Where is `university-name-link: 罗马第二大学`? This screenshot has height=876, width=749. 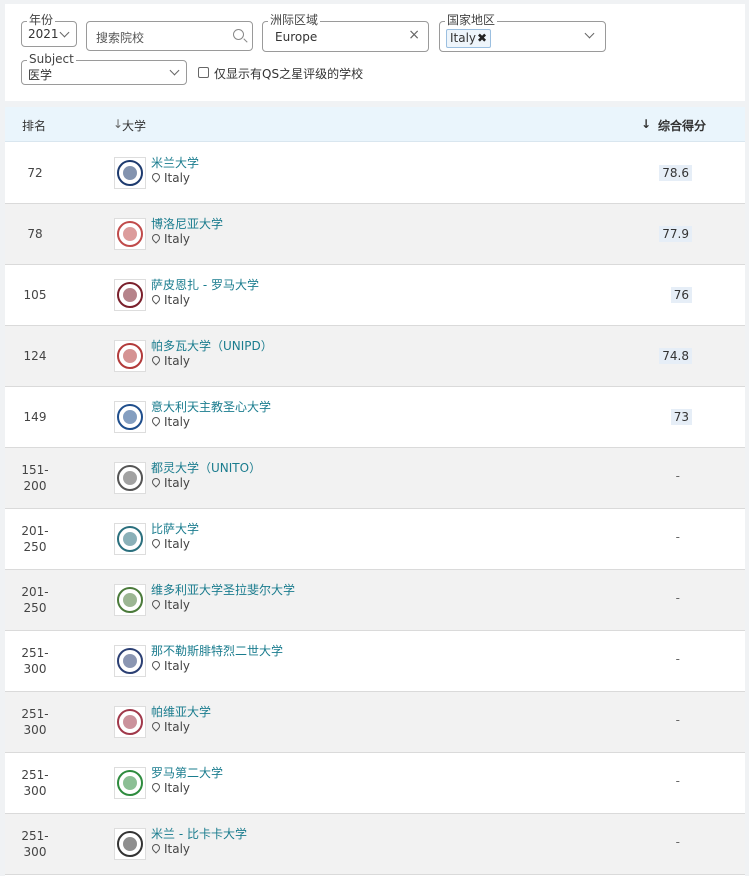 university-name-link: 罗马第二大学 is located at coordinates (187, 772).